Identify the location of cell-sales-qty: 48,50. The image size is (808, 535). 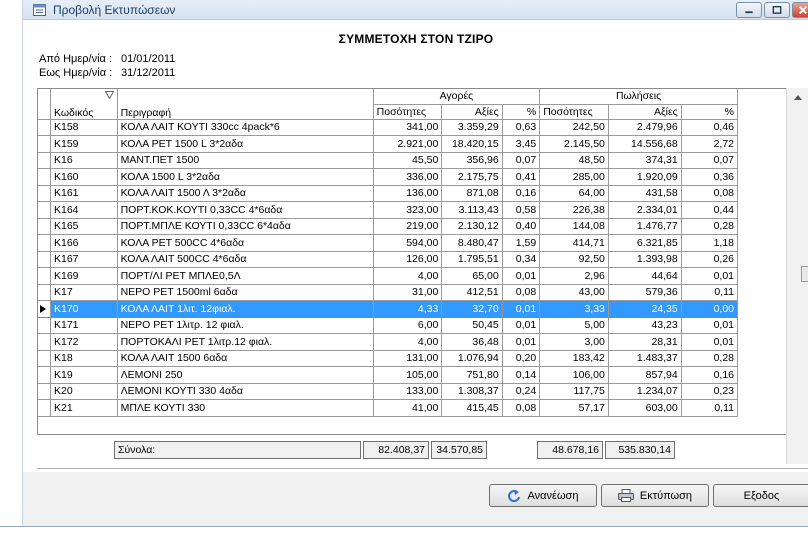
(574, 160).